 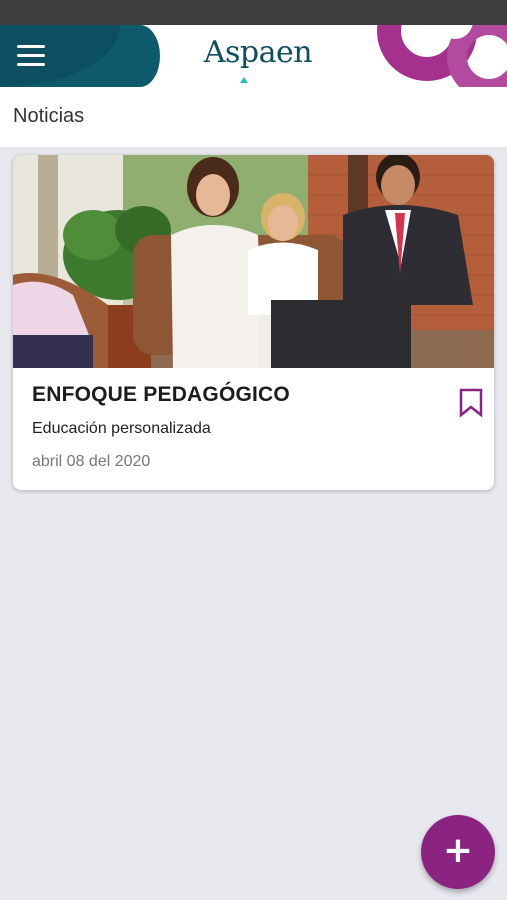 I want to click on decorative-circles, so click(x=442, y=56).